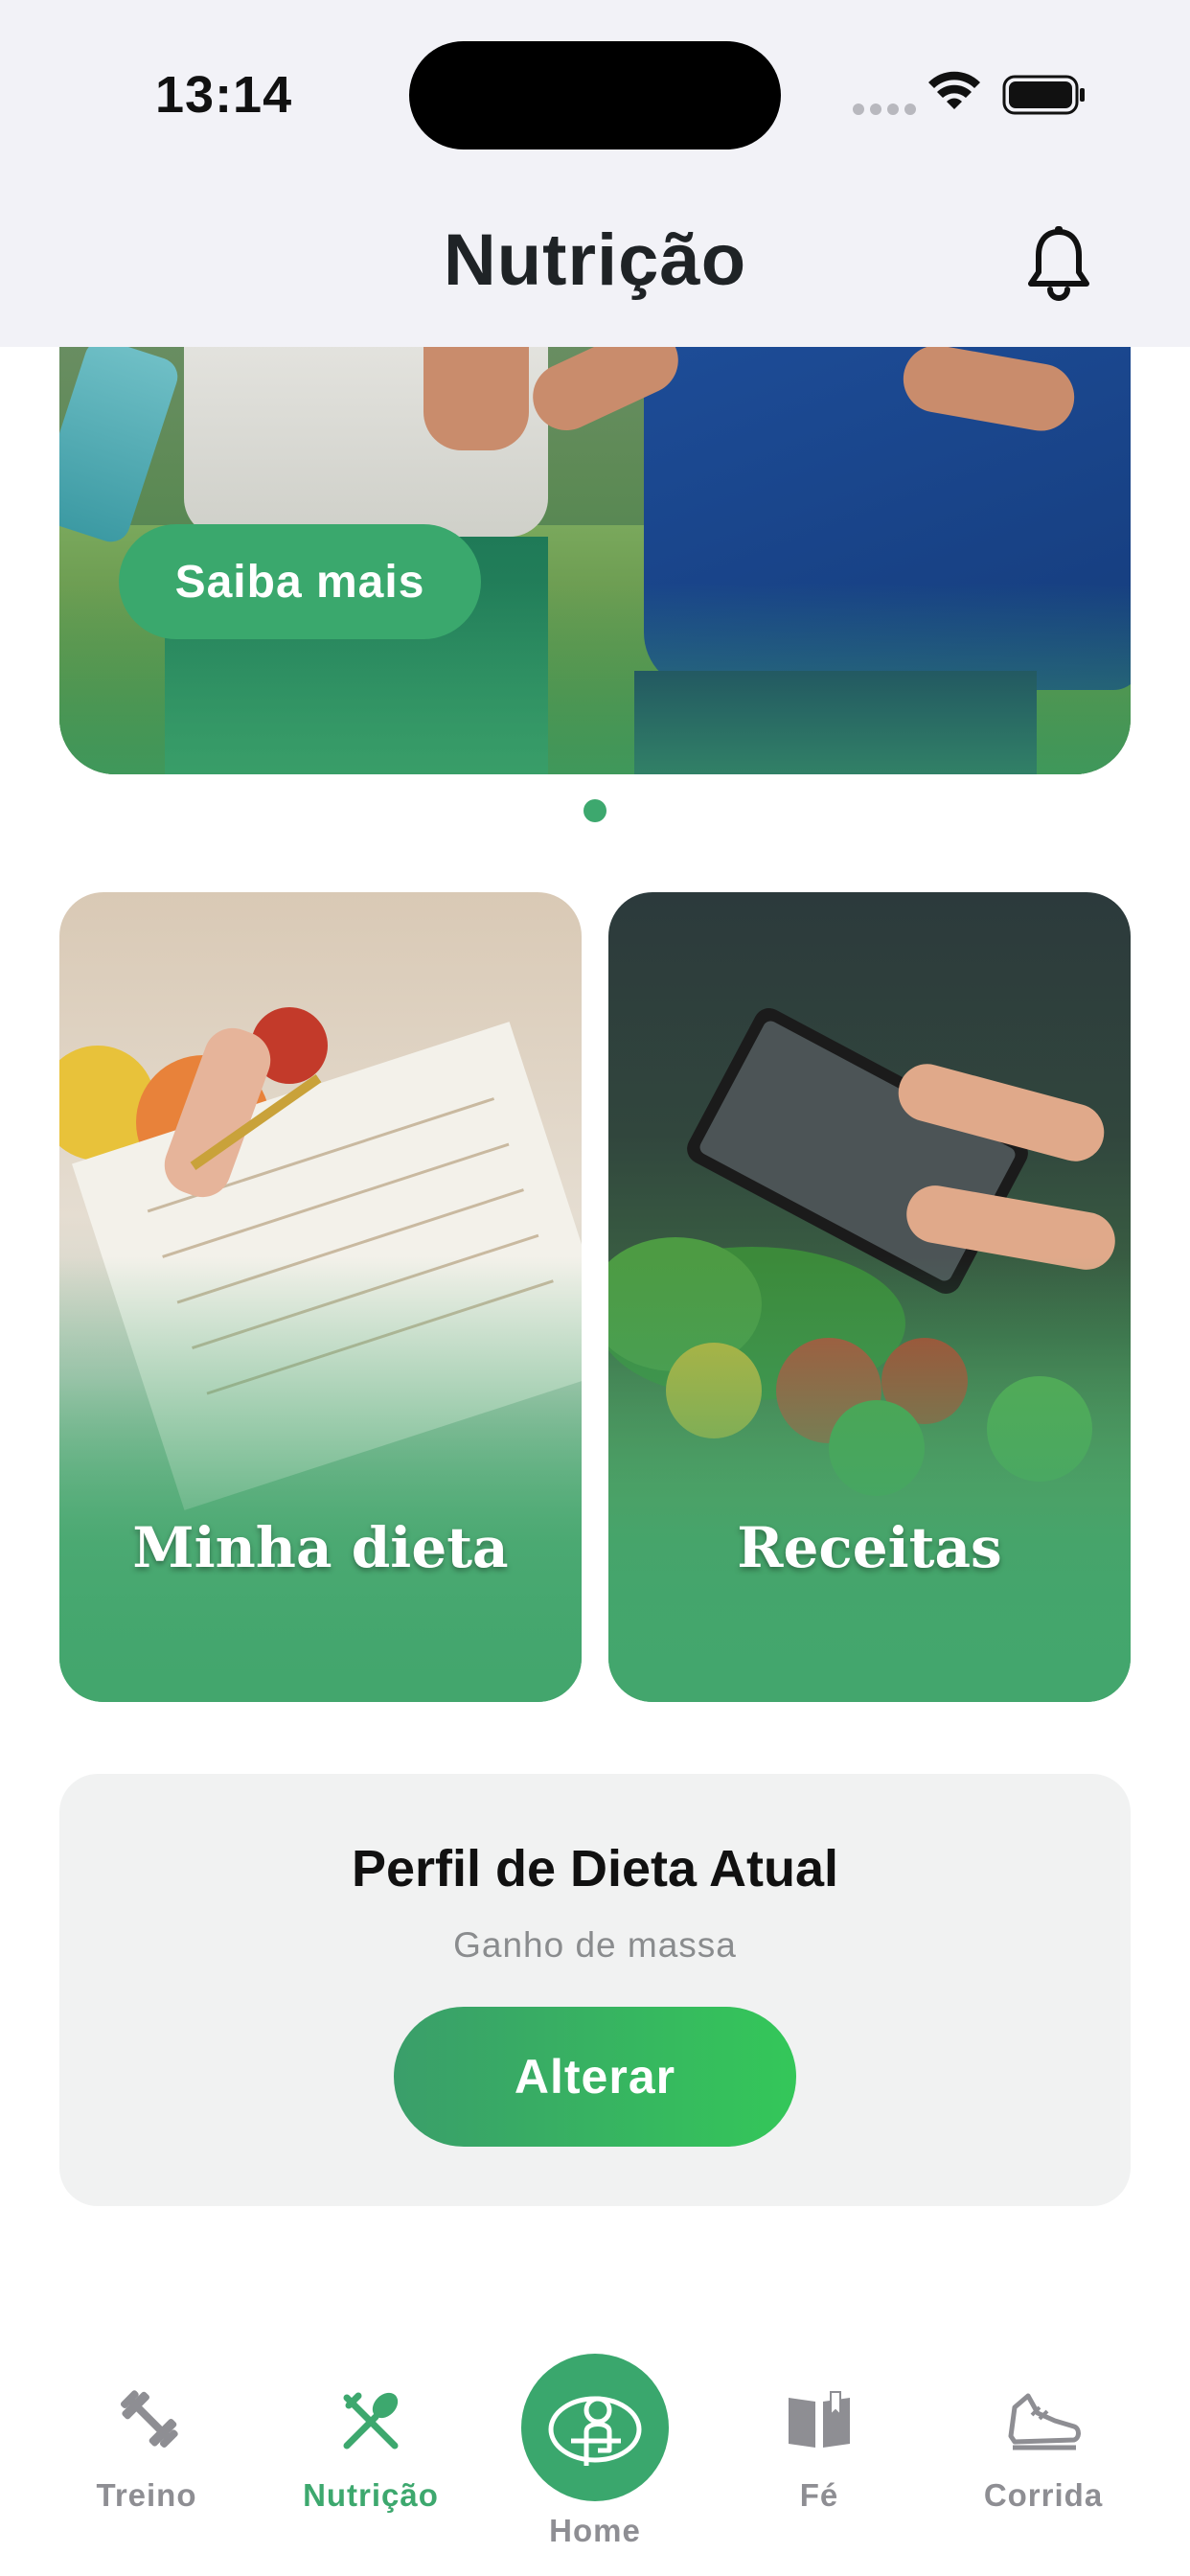 Image resolution: width=1190 pixels, height=2576 pixels. What do you see at coordinates (371, 2421) in the screenshot?
I see `utensils-icon` at bounding box center [371, 2421].